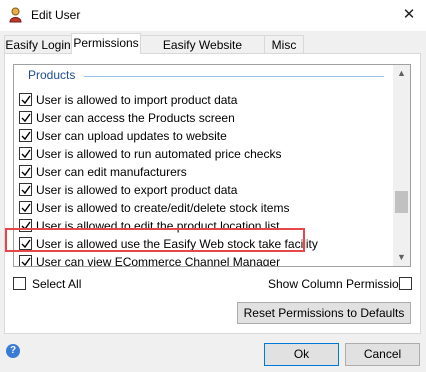  I want to click on tab-easify-login: Easify Login, so click(38, 44).